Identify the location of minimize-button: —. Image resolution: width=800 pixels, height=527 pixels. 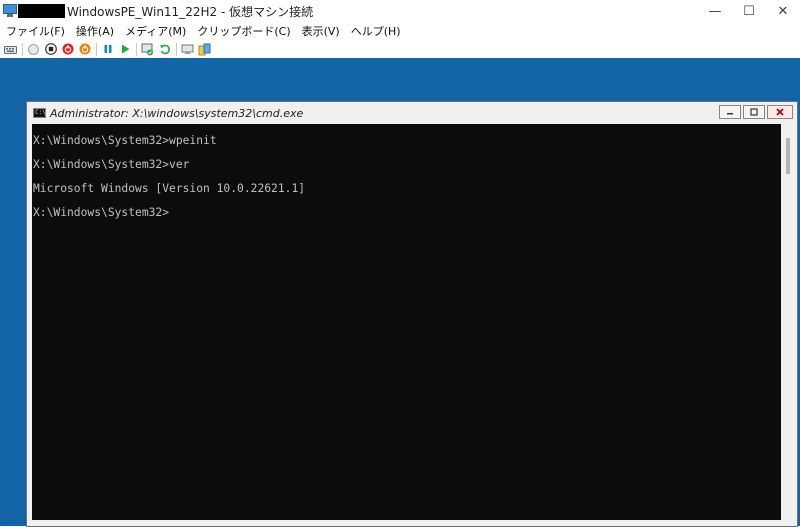
(715, 11).